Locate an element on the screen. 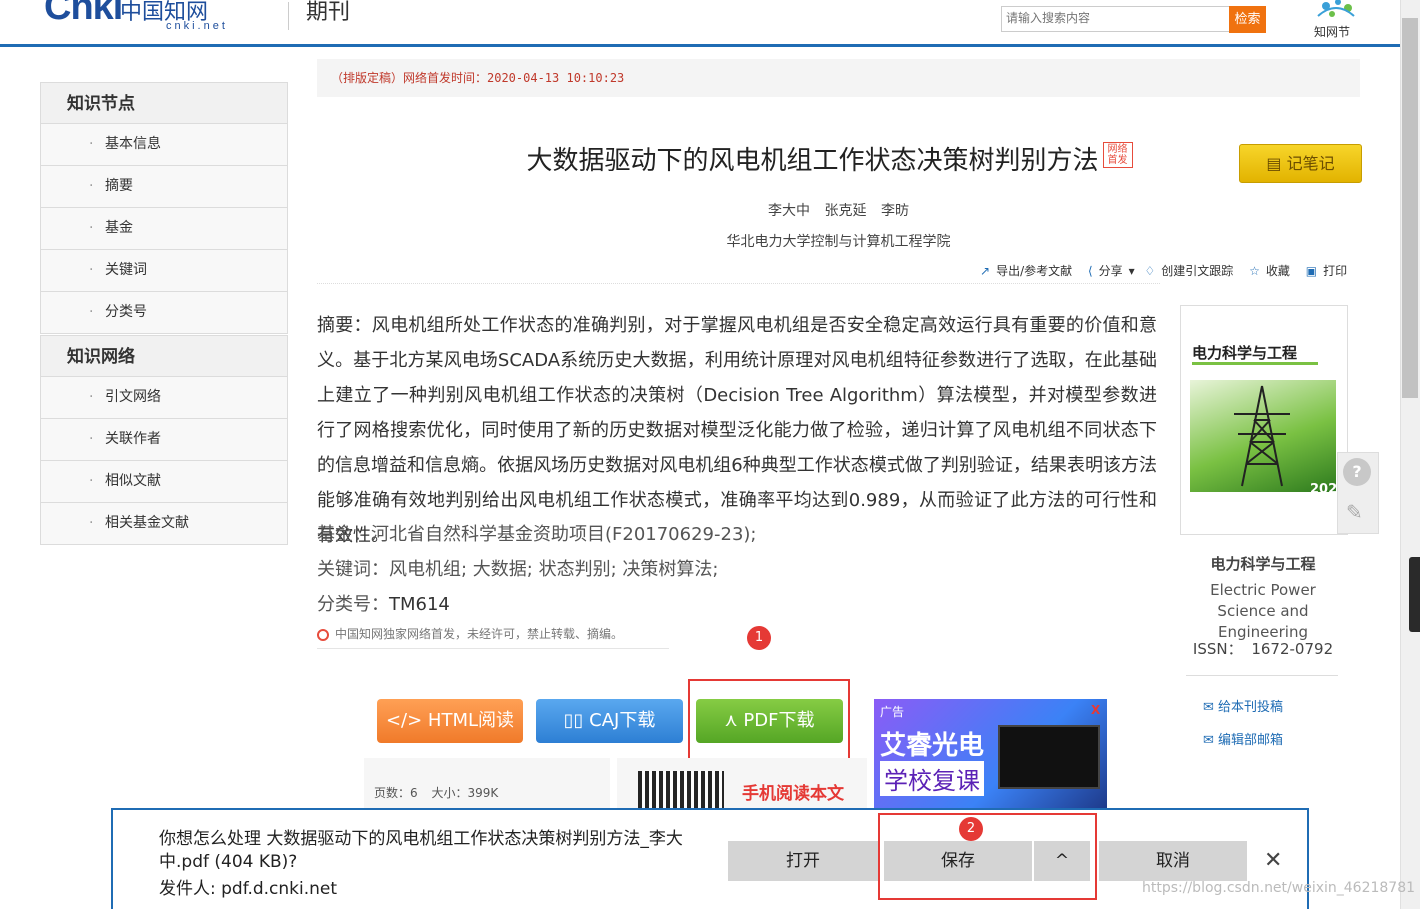  question-icon: ? is located at coordinates (1357, 472).